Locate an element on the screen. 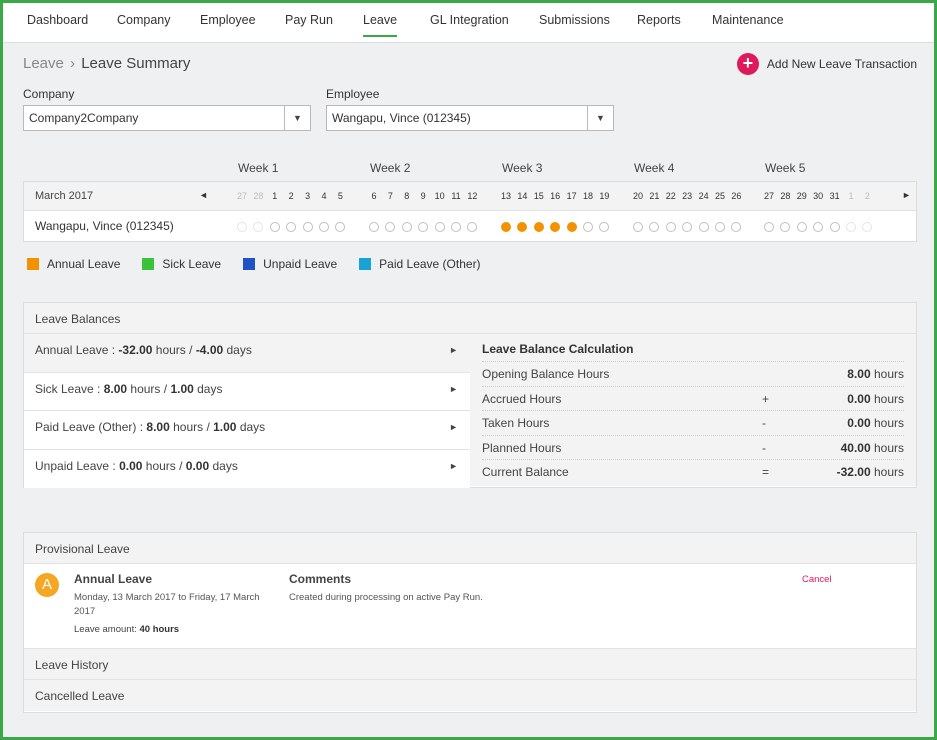 The height and width of the screenshot is (740, 937). week-label: Week 2 is located at coordinates (390, 168).